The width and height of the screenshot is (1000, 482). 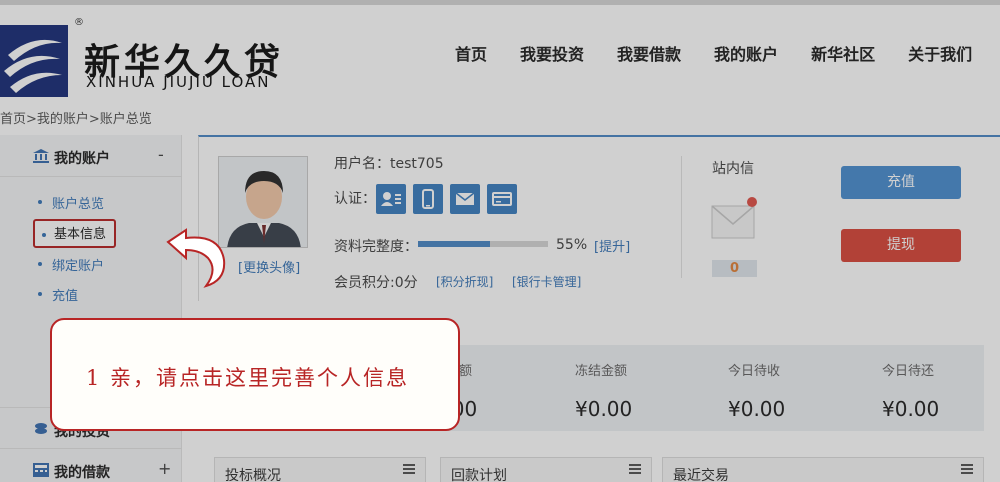 I want to click on phone-icon, so click(x=428, y=199).